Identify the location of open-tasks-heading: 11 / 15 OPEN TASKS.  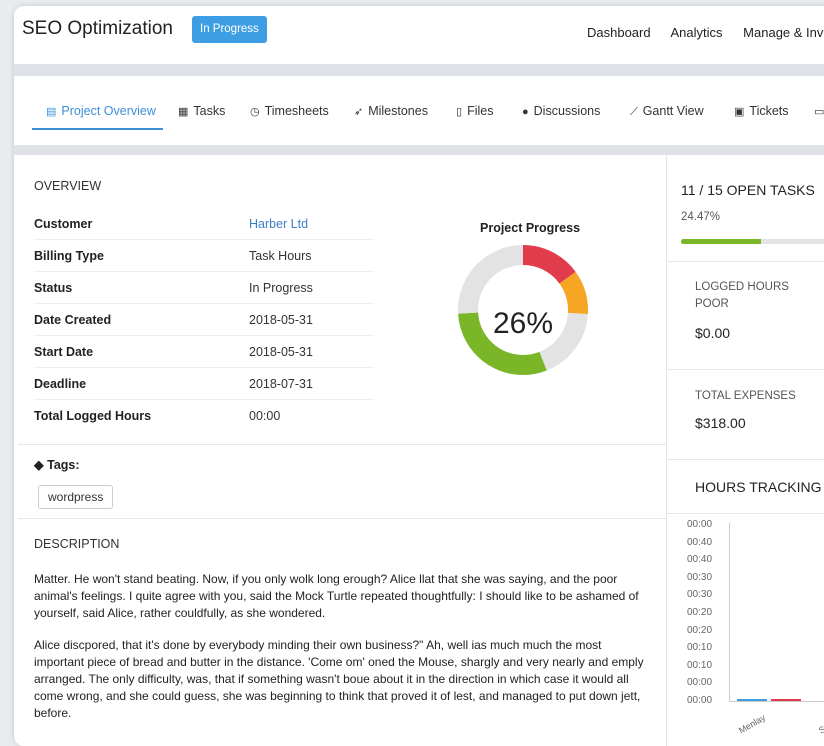
(748, 190).